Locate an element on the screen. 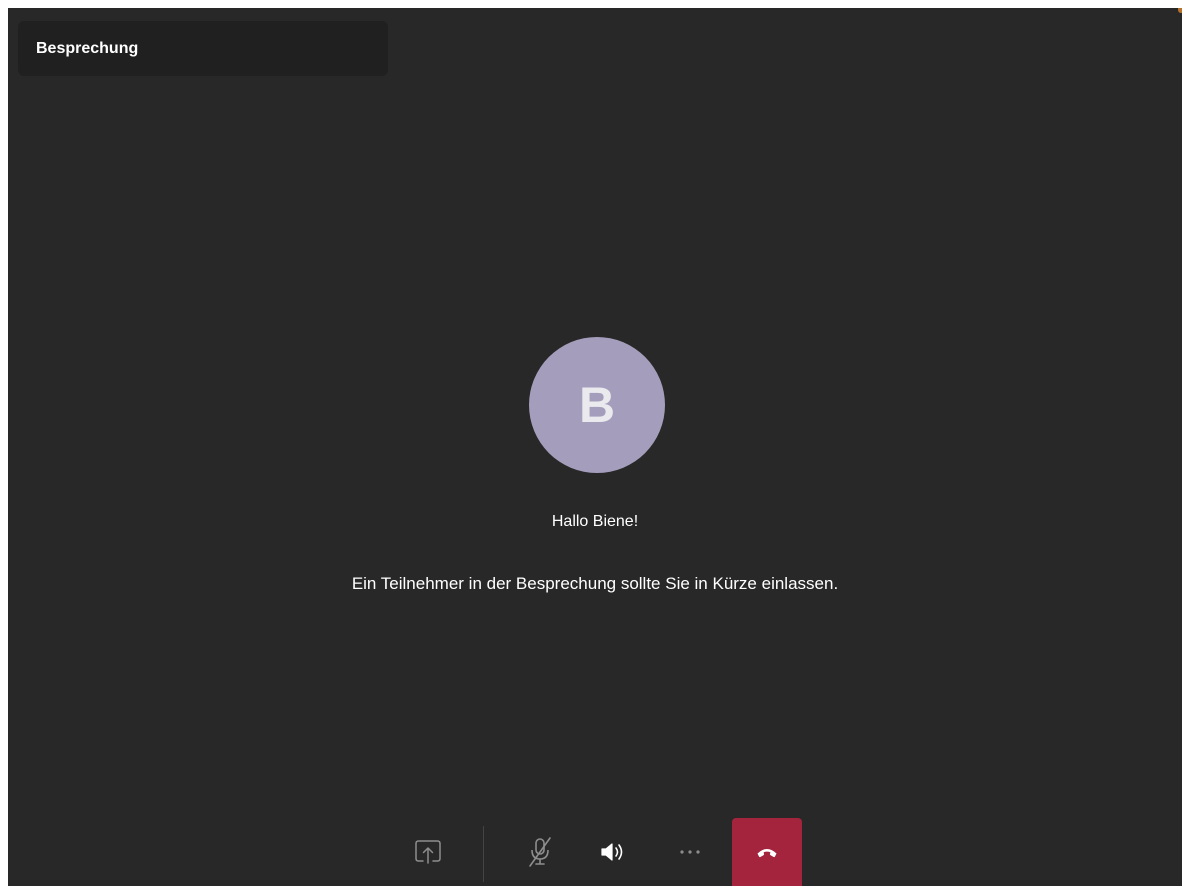 This screenshot has height=886, width=1182. corner-indicator is located at coordinates (1180, 10).